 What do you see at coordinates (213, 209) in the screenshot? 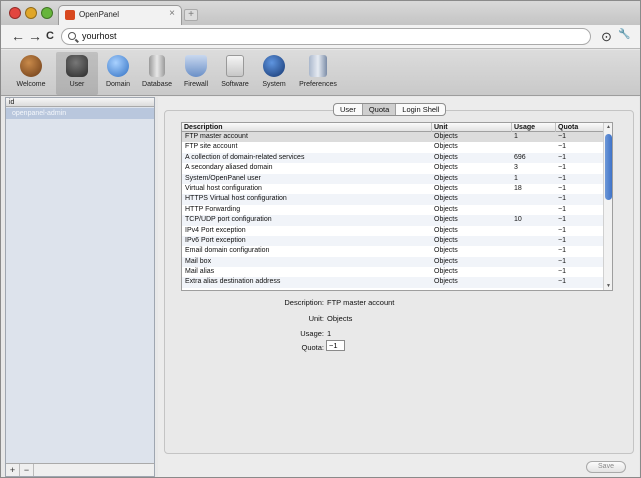
I see `cell-description: HTTP Forwarding` at bounding box center [213, 209].